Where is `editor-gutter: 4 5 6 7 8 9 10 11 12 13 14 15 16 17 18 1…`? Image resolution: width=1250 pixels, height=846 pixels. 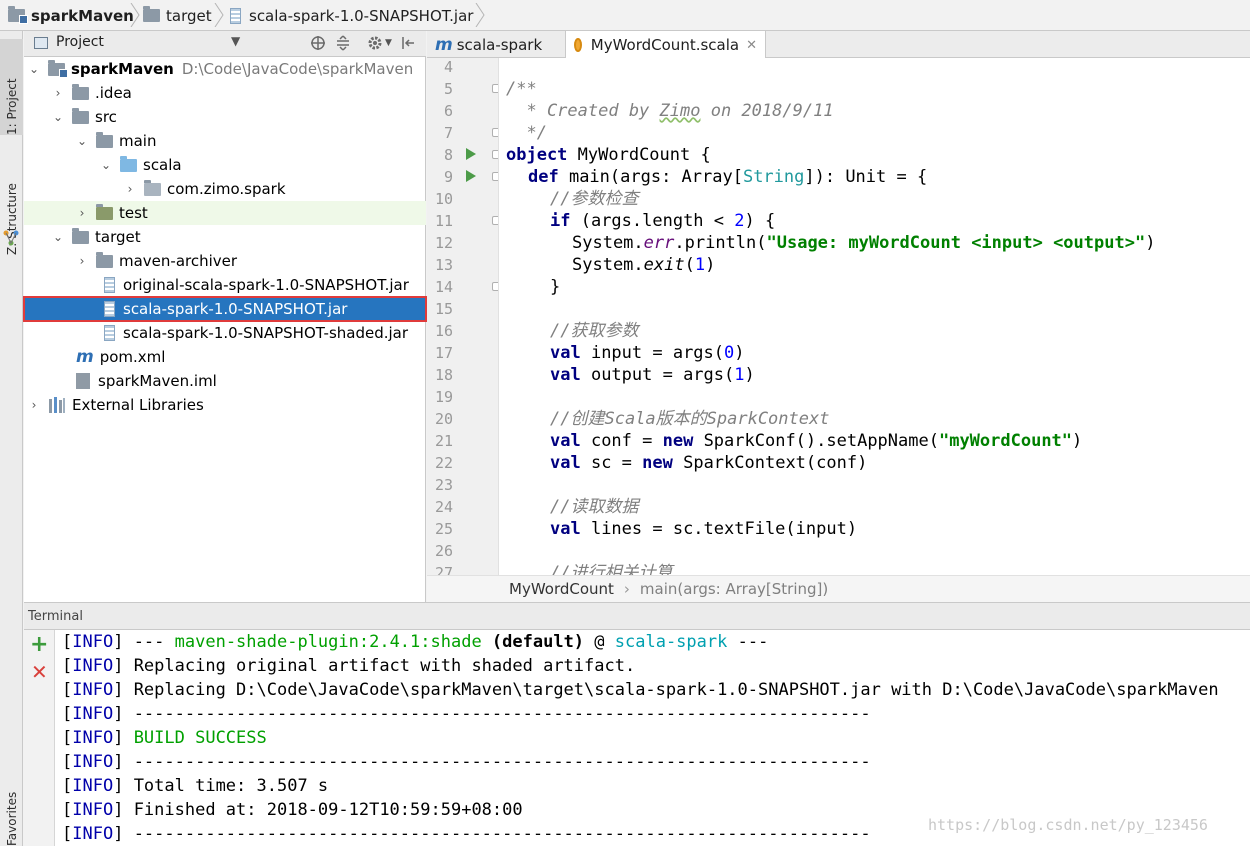 editor-gutter: 4 5 6 7 8 9 10 11 12 13 14 15 16 17 18 1… is located at coordinates (463, 316).